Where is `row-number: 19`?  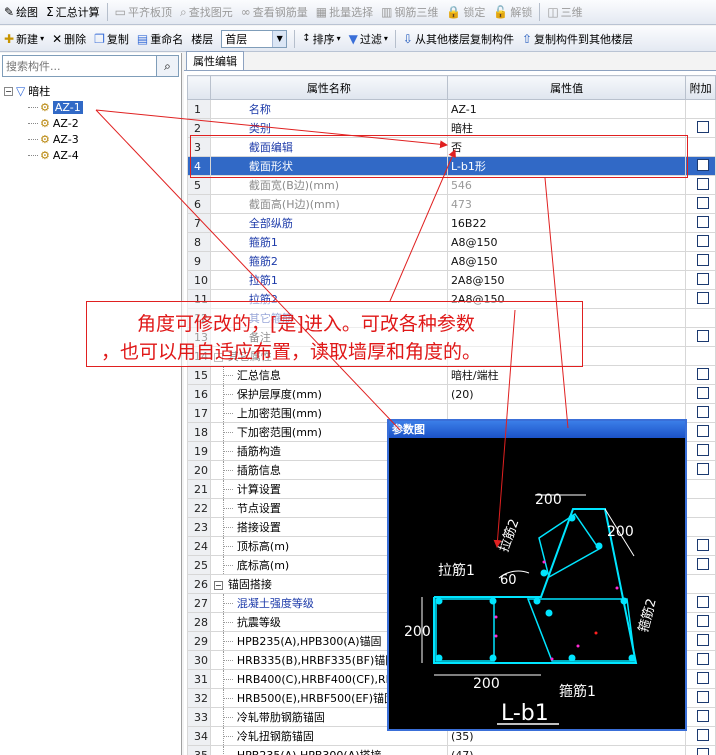 row-number: 19 is located at coordinates (199, 451).